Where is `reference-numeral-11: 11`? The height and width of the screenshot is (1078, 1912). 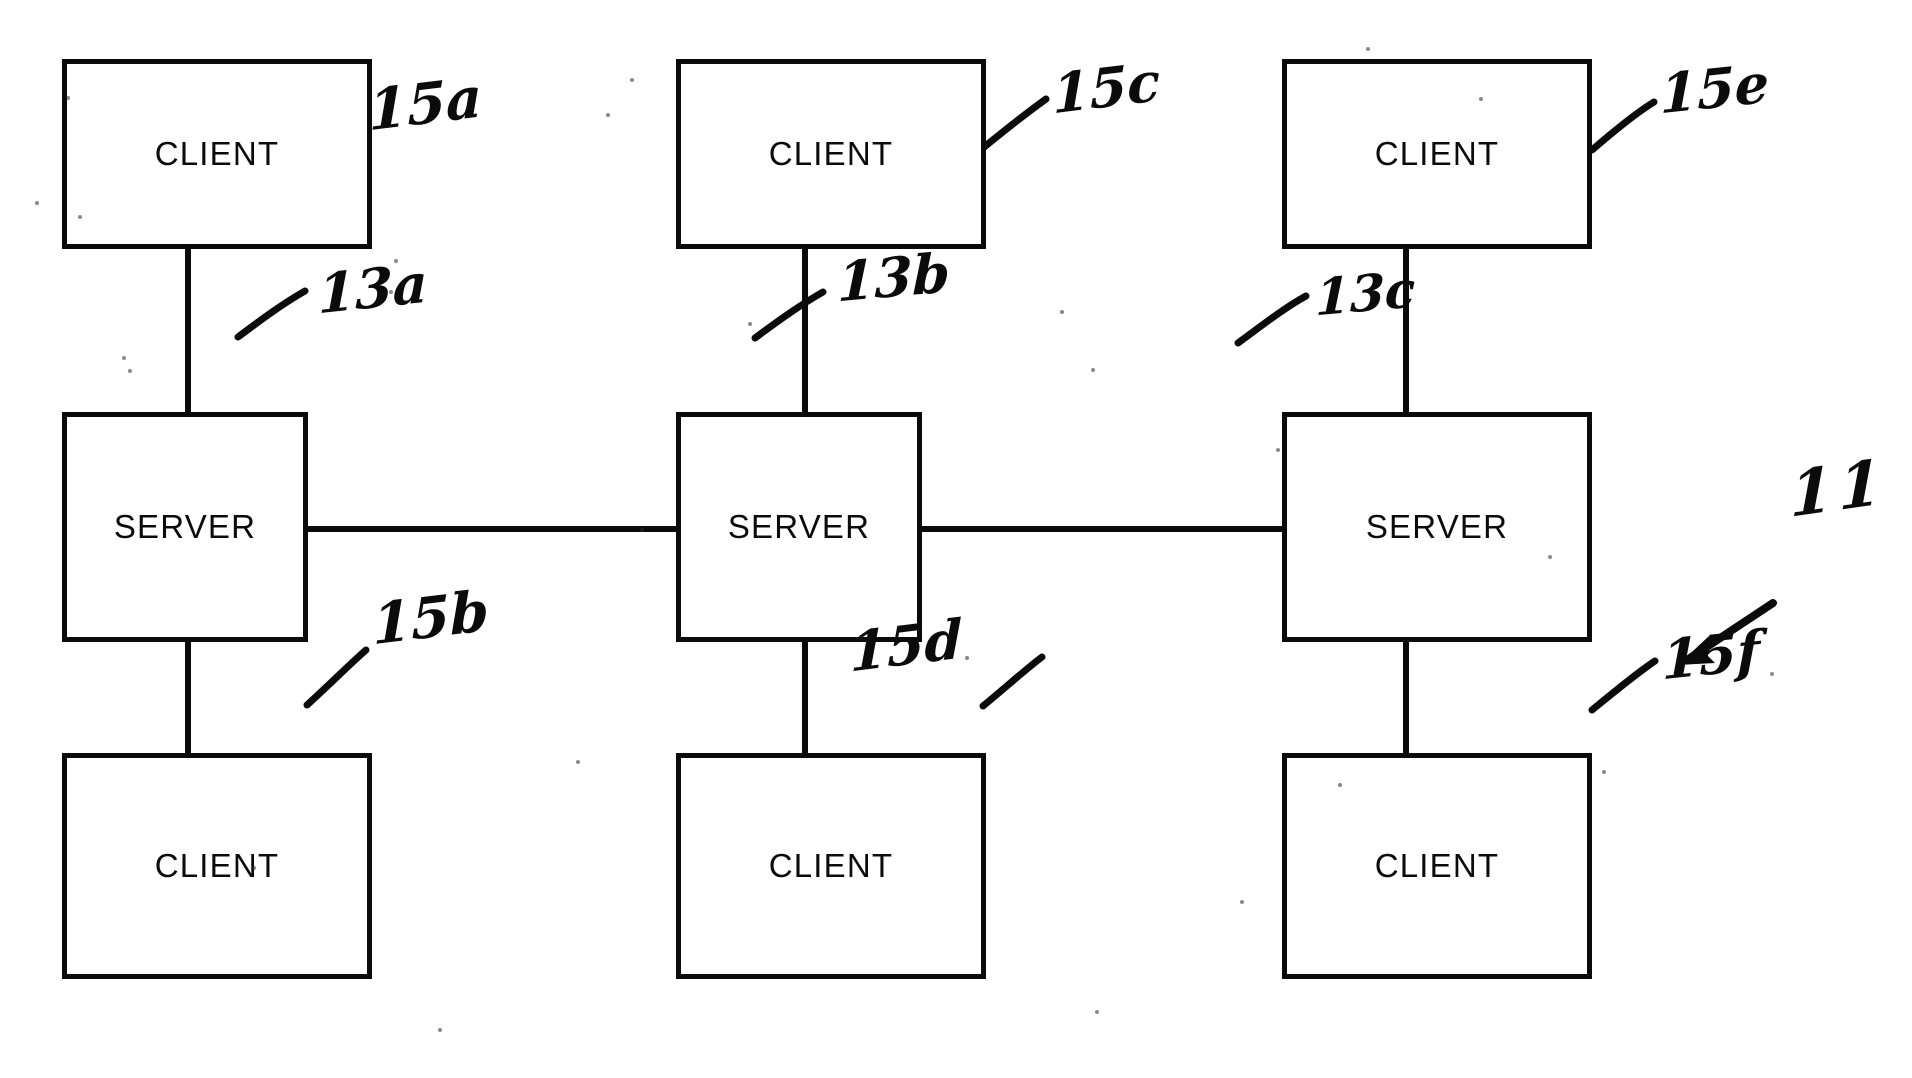
reference-numeral-11: 11 is located at coordinates (1839, 488).